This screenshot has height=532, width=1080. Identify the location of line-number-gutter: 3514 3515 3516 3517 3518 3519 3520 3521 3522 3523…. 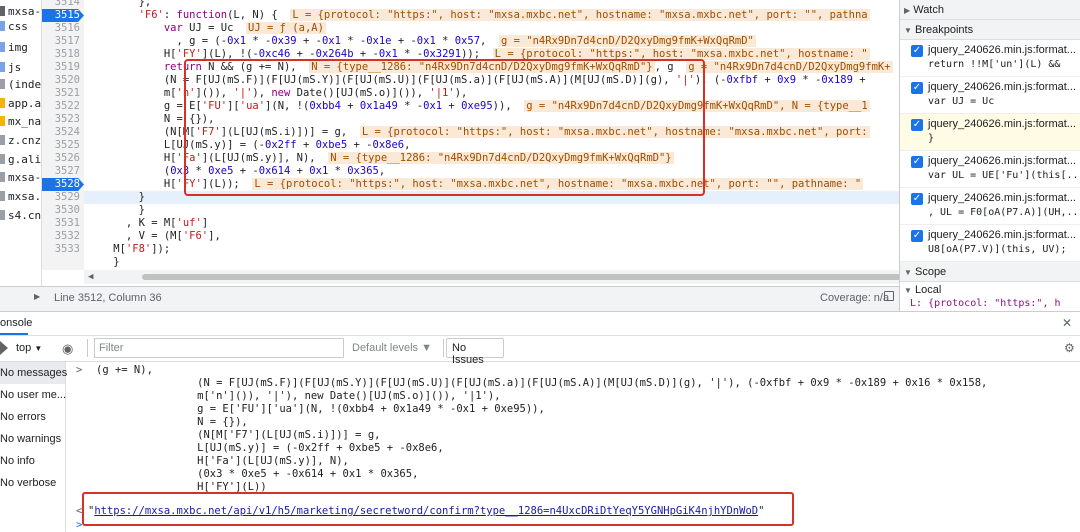
(63, 135).